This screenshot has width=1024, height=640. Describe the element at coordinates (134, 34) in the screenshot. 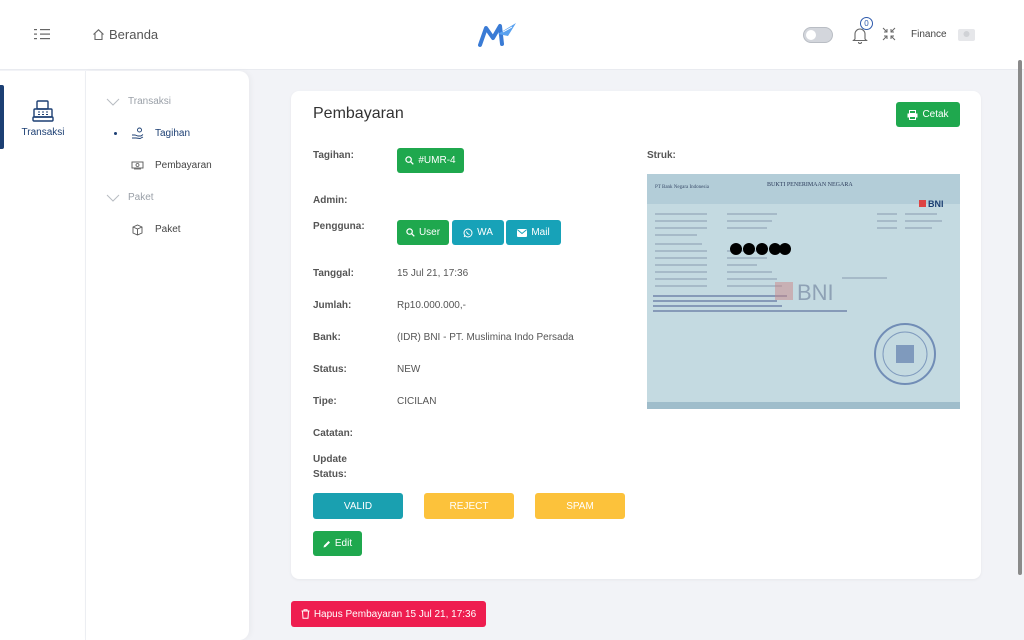

I see `home-label: Beranda` at that location.